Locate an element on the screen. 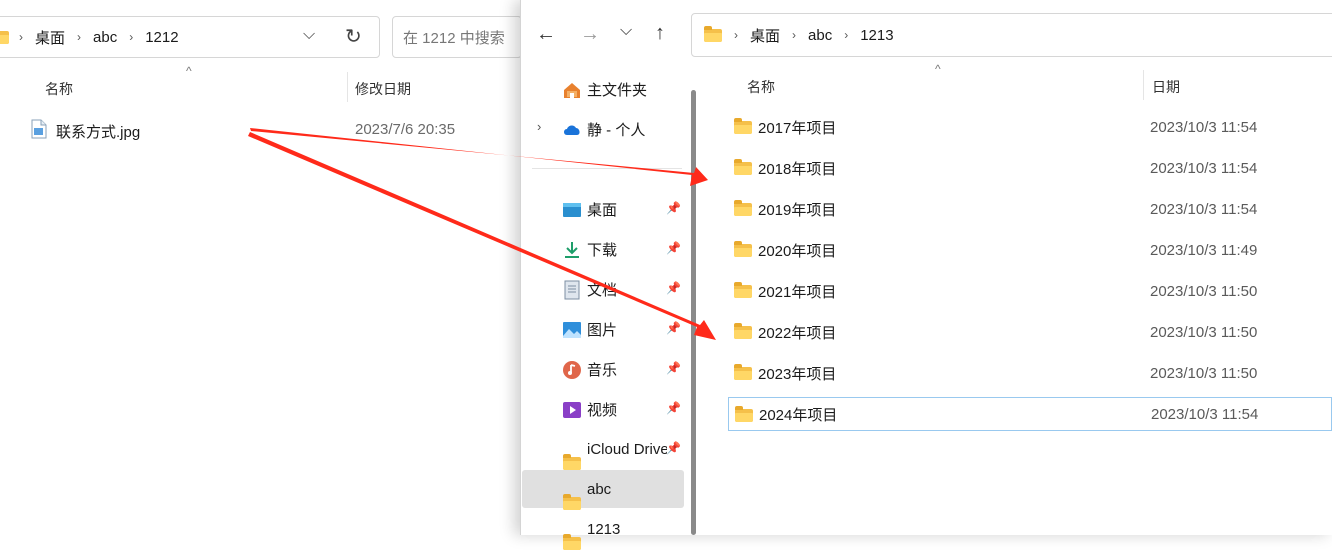 This screenshot has height=550, width=1332. folder-name: 2022年项目 is located at coordinates (797, 333).